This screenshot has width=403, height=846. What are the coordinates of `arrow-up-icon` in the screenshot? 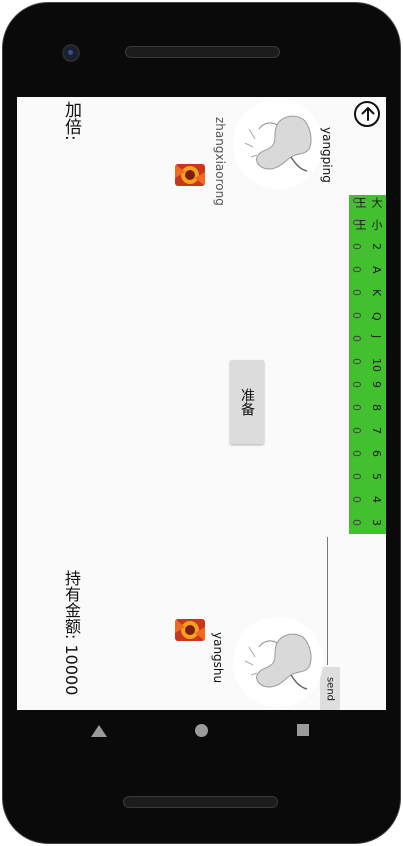 It's located at (368, 114).